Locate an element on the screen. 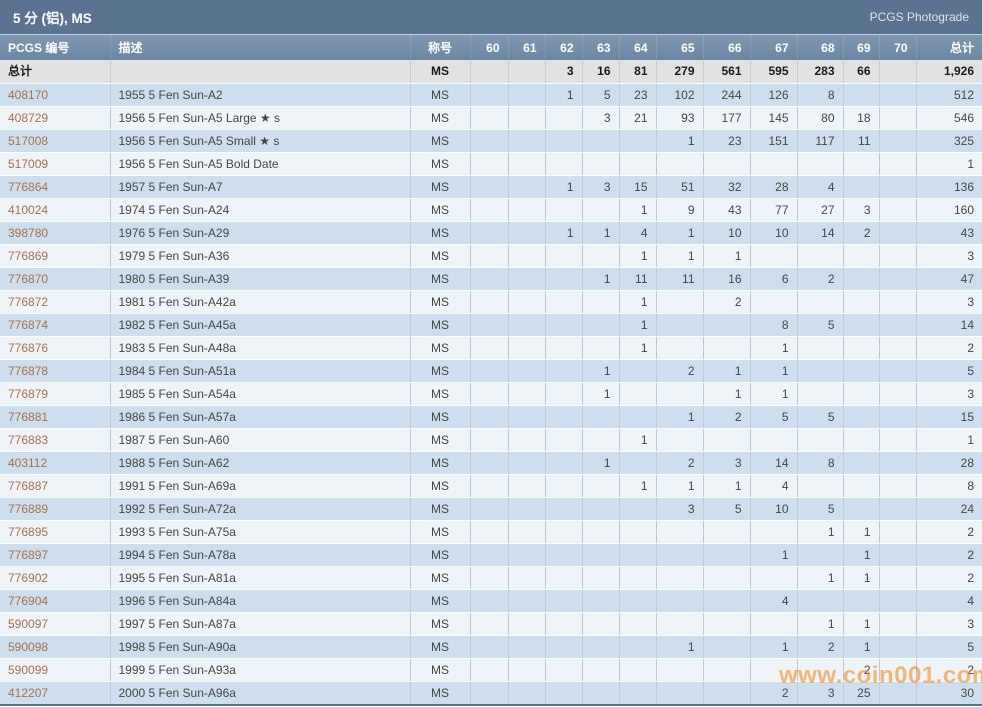 Image resolution: width=982 pixels, height=707 pixels. grade-68-count: 80 is located at coordinates (820, 118).